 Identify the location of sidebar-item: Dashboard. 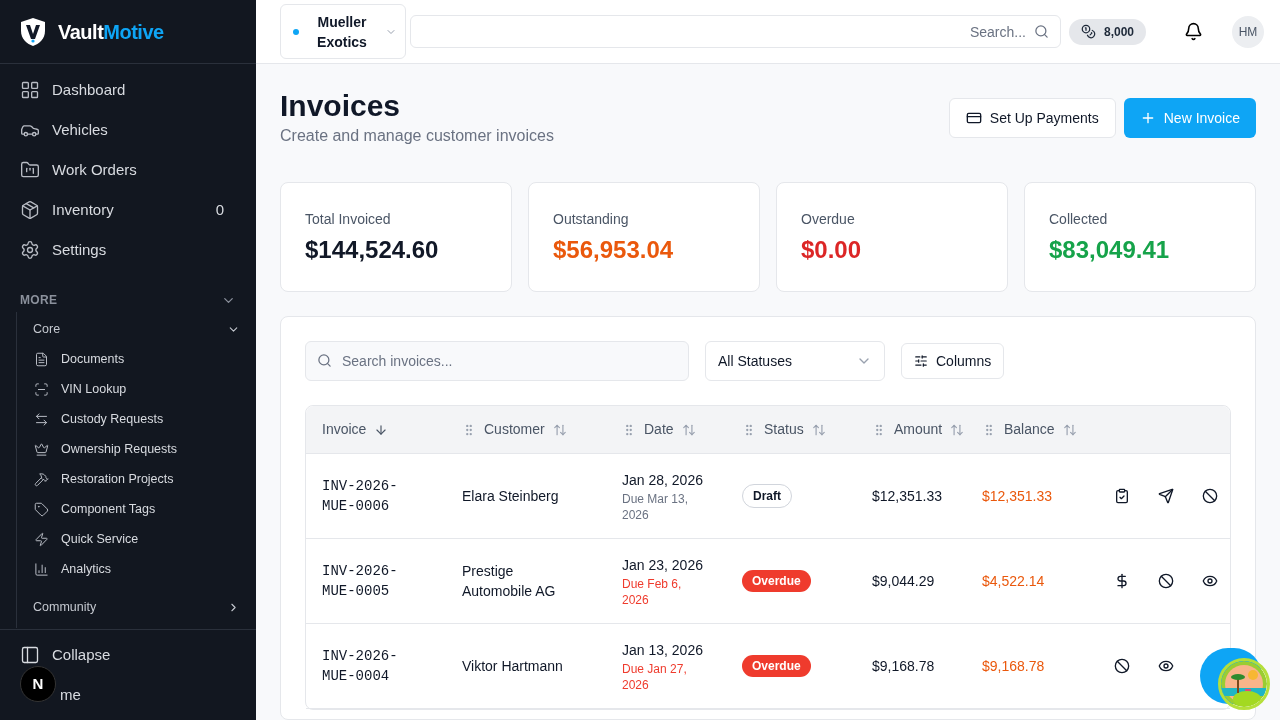
(128, 90).